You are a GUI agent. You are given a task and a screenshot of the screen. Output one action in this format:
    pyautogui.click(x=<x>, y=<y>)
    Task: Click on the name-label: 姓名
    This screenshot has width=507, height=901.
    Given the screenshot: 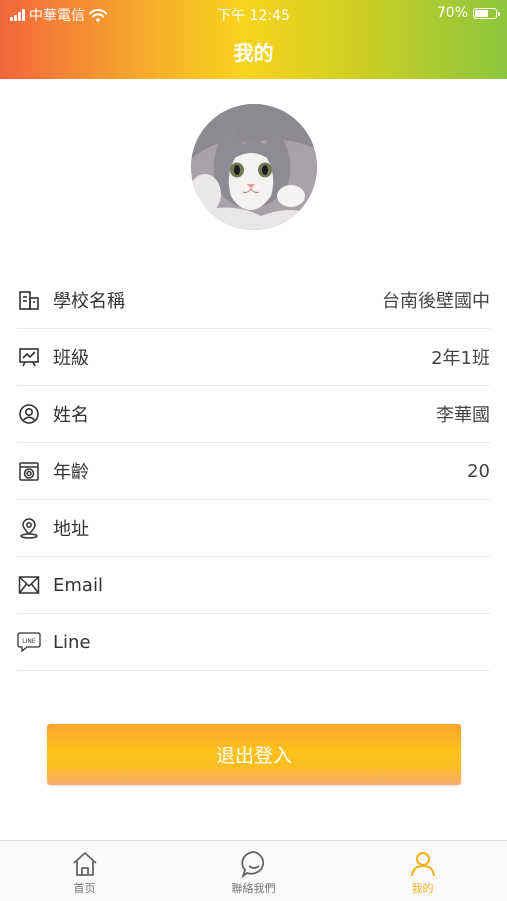 What is the action you would take?
    pyautogui.click(x=71, y=415)
    